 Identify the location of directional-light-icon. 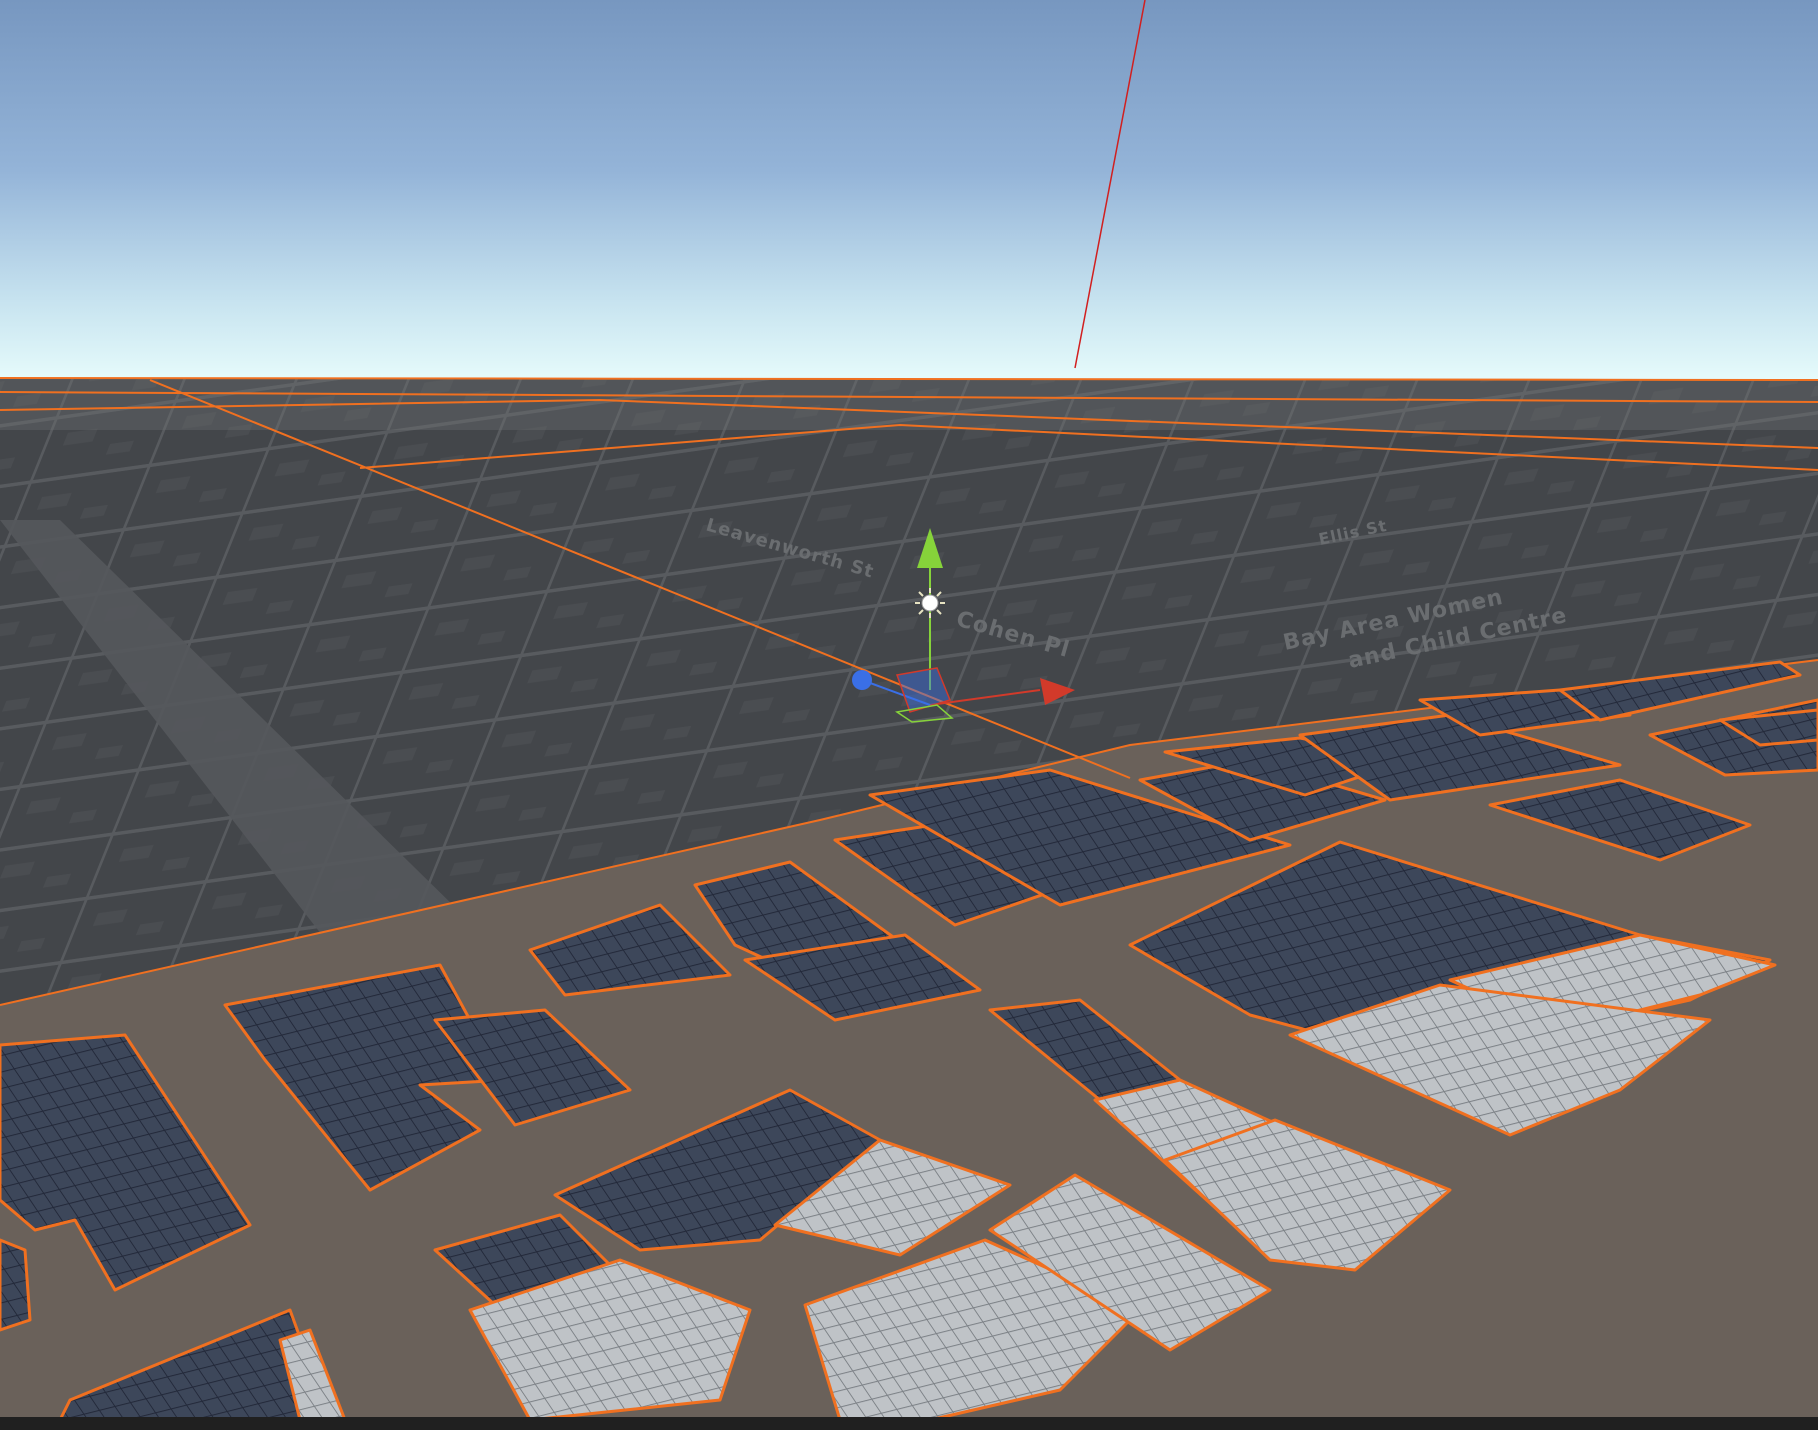
(930, 603).